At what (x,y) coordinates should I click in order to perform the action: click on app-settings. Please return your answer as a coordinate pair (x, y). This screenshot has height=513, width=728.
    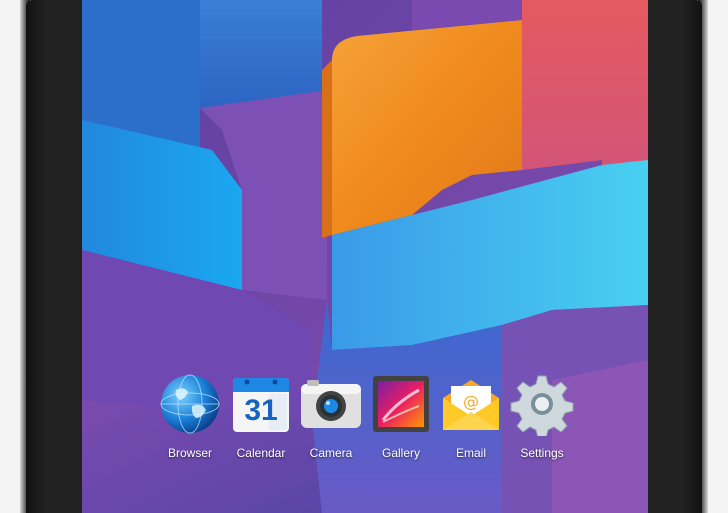
    Looking at the image, I should click on (542, 405).